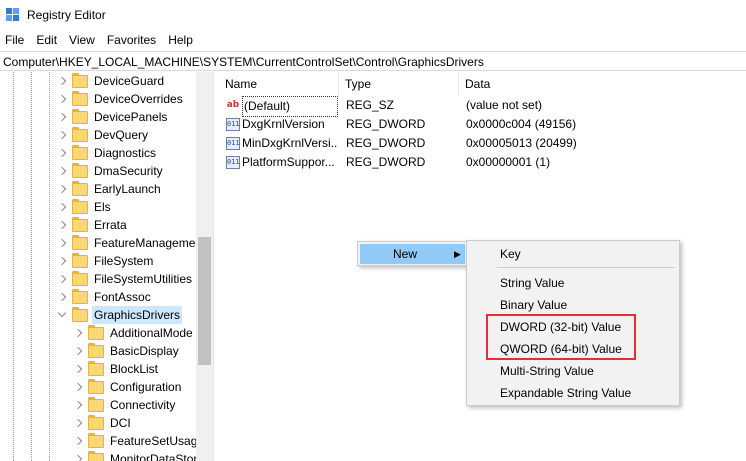 Image resolution: width=746 pixels, height=461 pixels. I want to click on menu-item-string-value: String Value, so click(573, 283).